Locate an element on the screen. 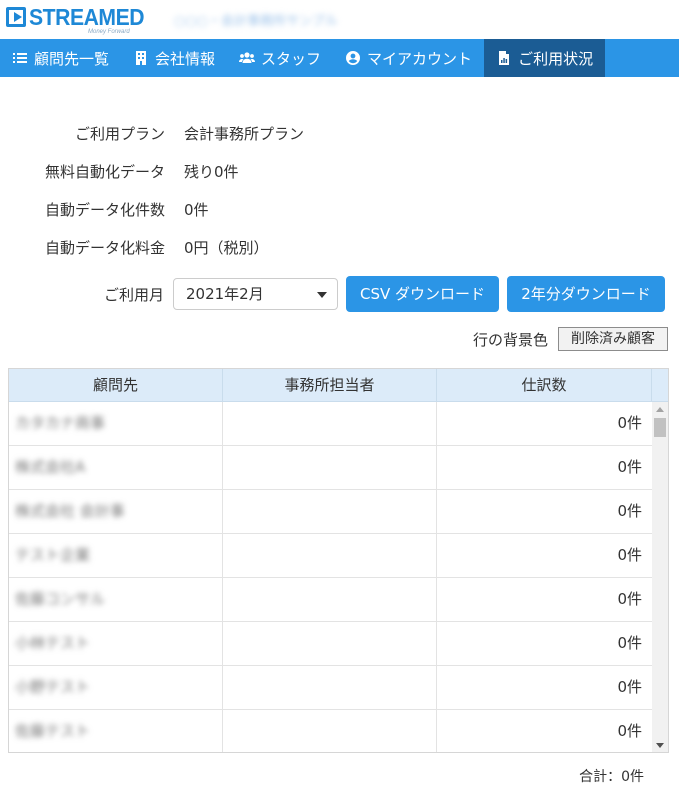 The height and width of the screenshot is (790, 679). free-data-label: 無料自動化データ is located at coordinates (104, 172).